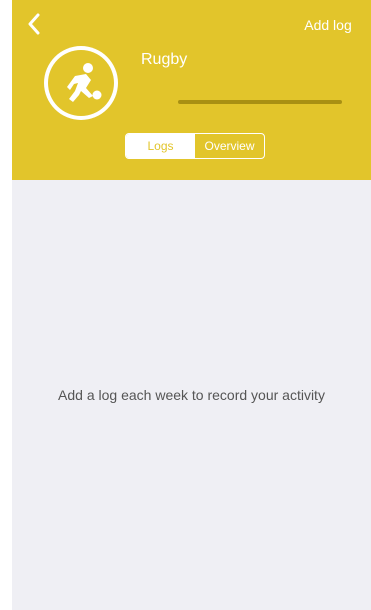  I want to click on avatar-inner, so click(81, 83).